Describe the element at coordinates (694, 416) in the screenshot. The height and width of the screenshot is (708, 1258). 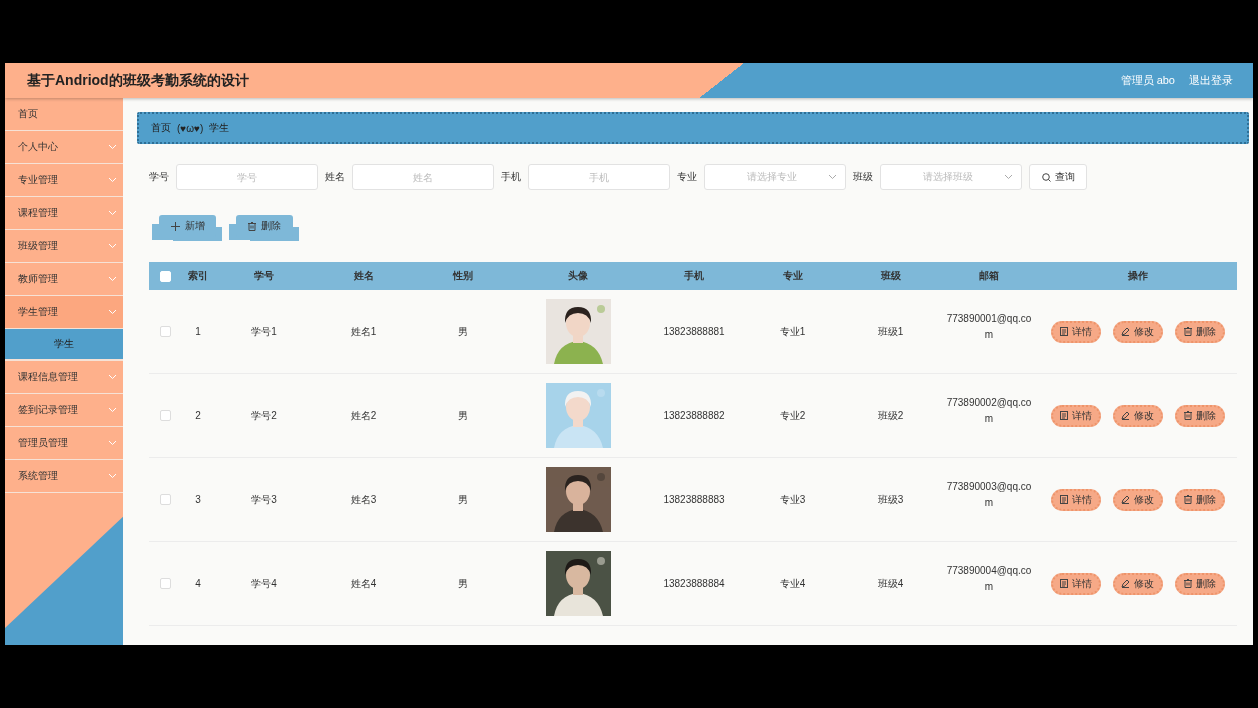
I see `table-cell-text: 13823888882` at that location.